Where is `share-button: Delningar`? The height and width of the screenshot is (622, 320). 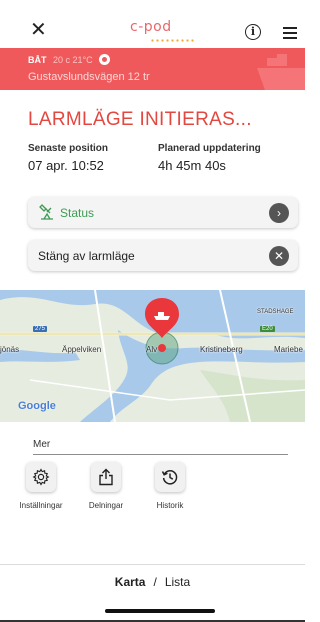 share-button: Delningar is located at coordinates (106, 486).